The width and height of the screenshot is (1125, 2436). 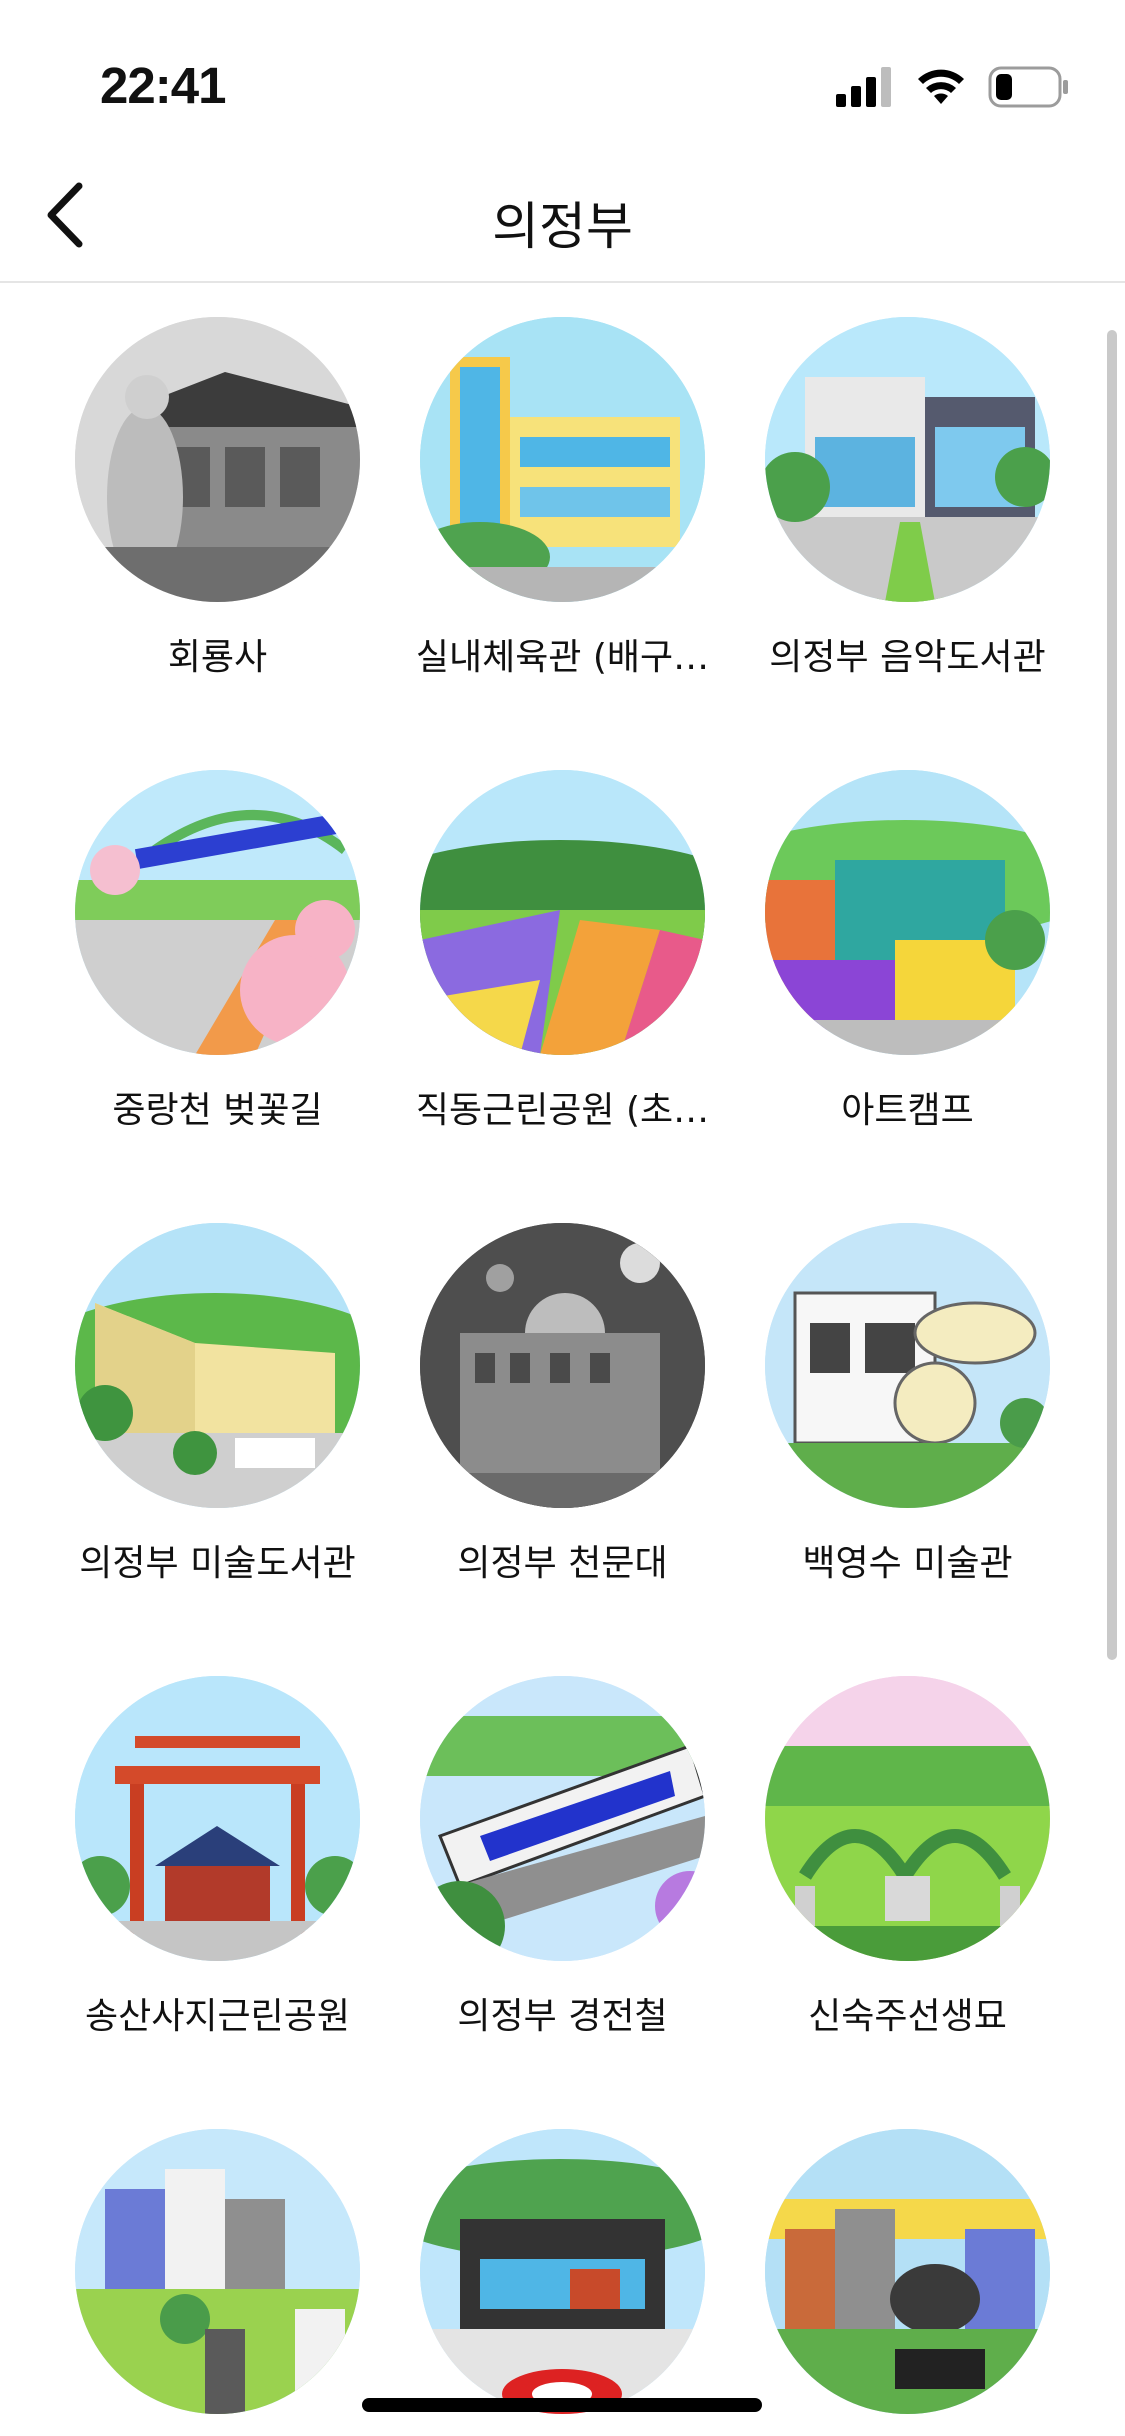 What do you see at coordinates (941, 86) in the screenshot?
I see `wifi-icon` at bounding box center [941, 86].